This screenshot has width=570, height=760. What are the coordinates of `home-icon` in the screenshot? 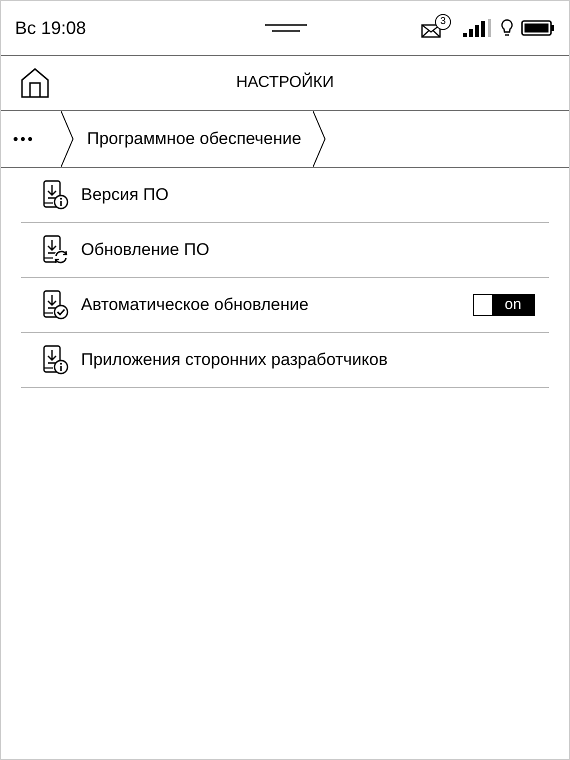 It's located at (35, 83).